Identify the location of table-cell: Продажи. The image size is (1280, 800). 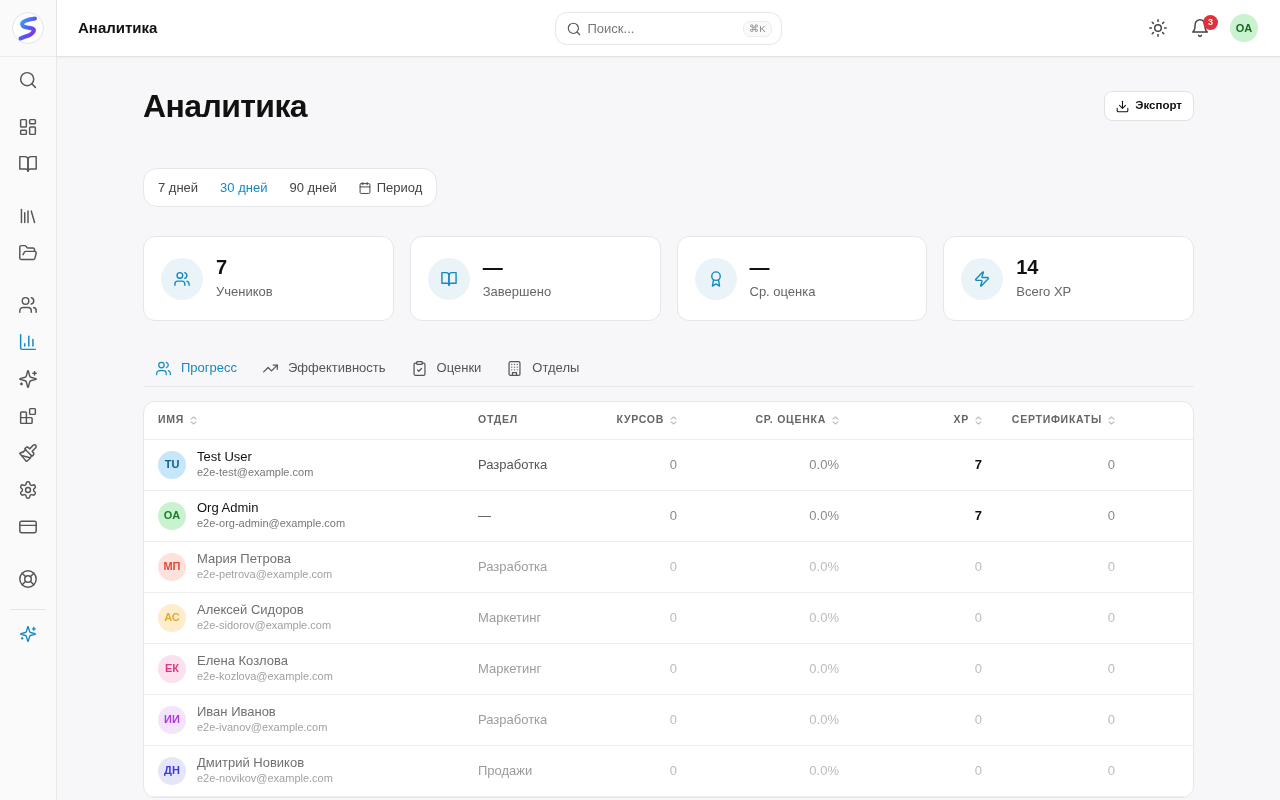
(527, 770).